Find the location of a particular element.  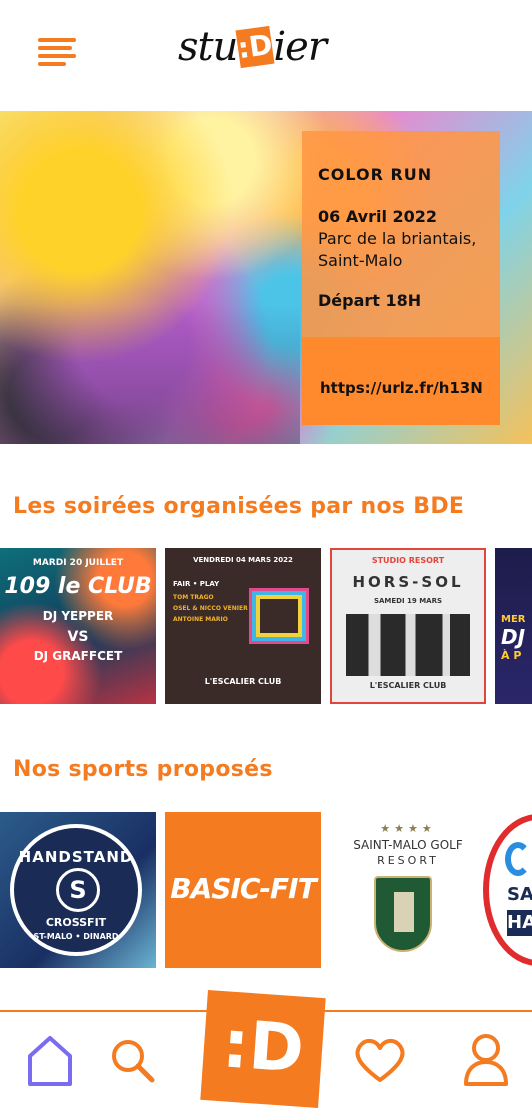

party-card: MER DJ À P is located at coordinates (513, 626).